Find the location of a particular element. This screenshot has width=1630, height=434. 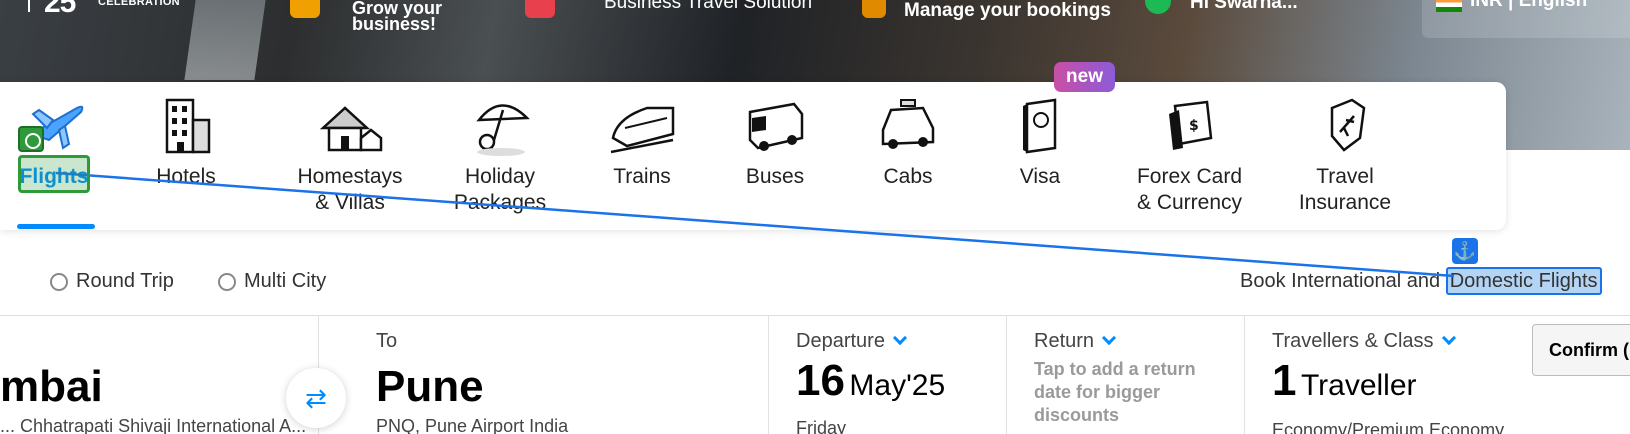

travellers-label-wrap: Travellers & Class is located at coordinates (1364, 341).